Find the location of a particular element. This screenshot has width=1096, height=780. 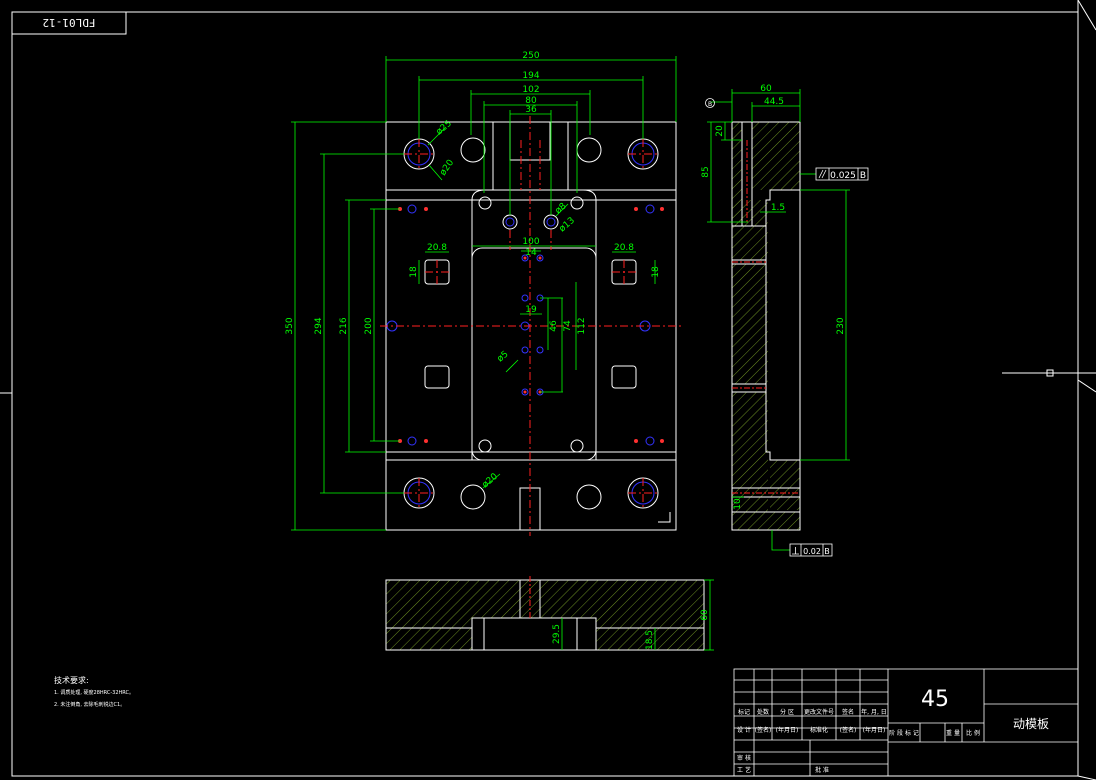

tb-approve-label: 批 准 is located at coordinates (822, 770).